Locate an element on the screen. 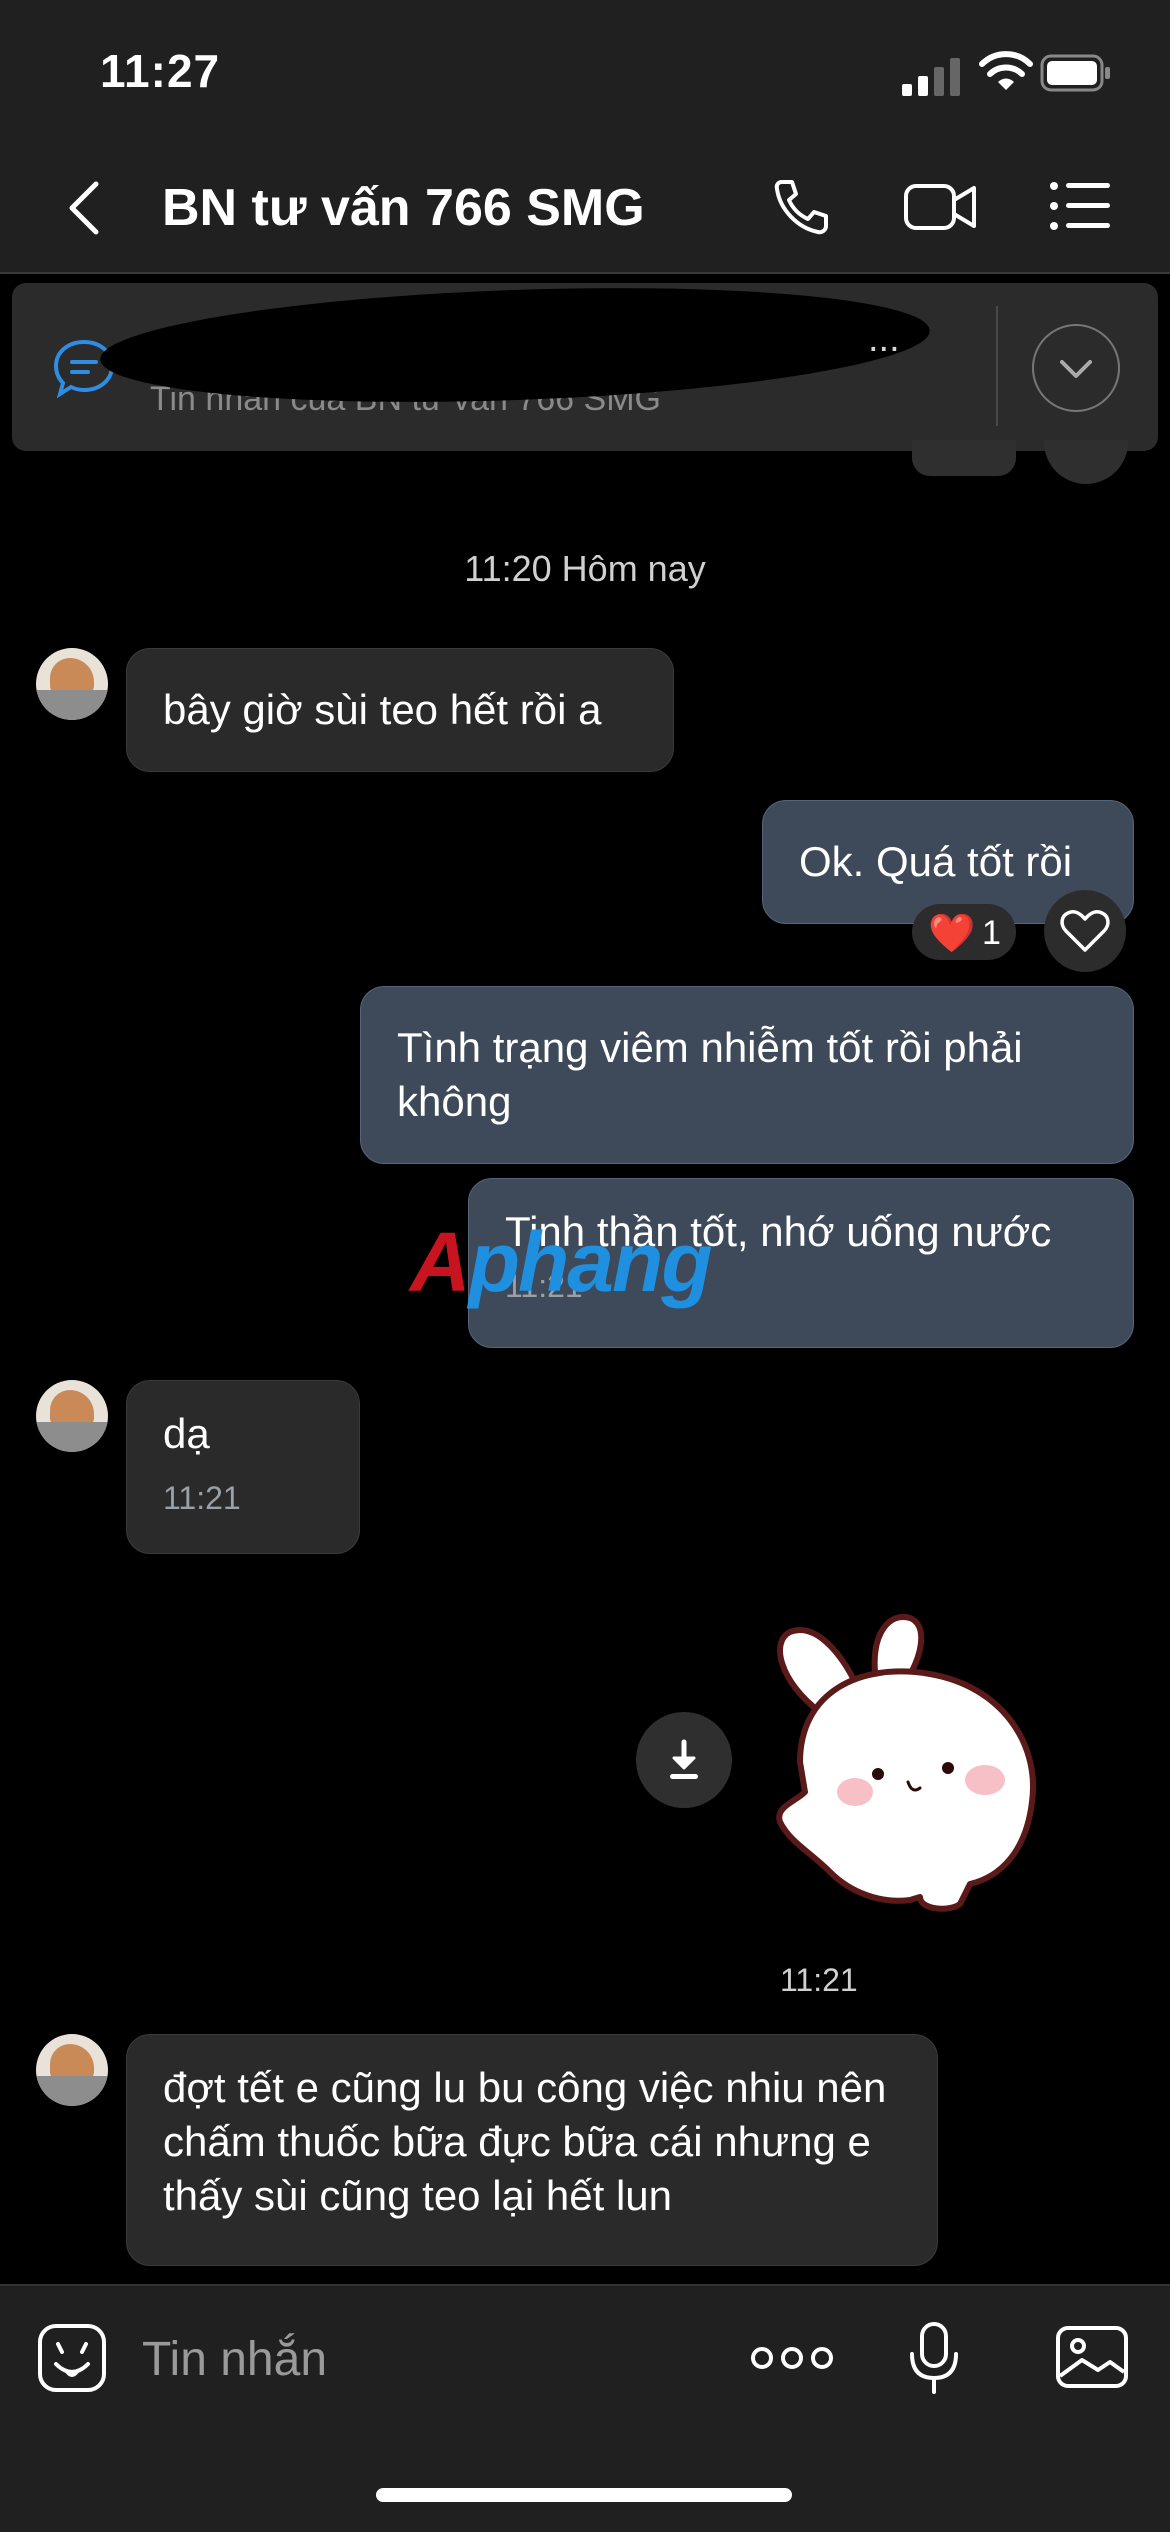 This screenshot has width=1170, height=2532. more-options-icon is located at coordinates (792, 2358).